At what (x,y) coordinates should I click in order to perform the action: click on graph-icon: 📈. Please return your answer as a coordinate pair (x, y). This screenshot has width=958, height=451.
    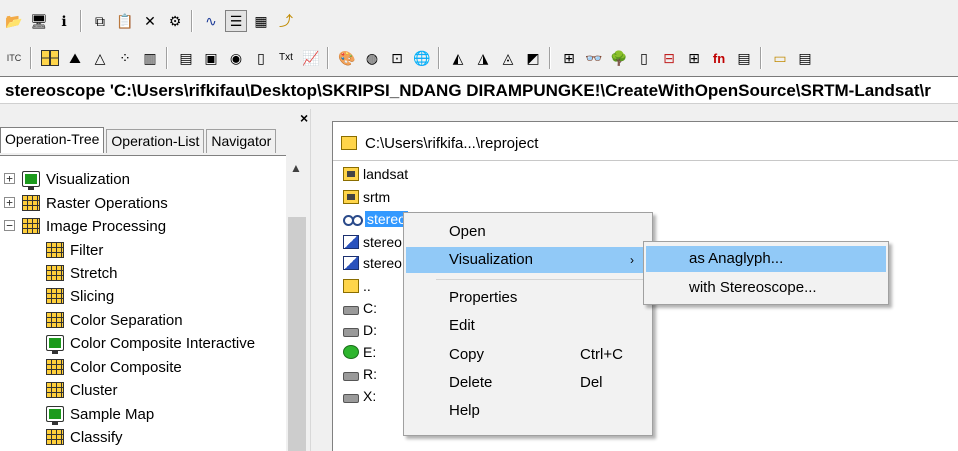
    Looking at the image, I should click on (311, 58).